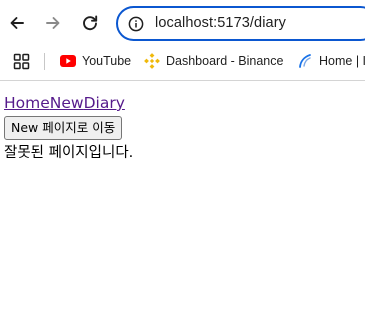 This screenshot has height=326, width=365. What do you see at coordinates (69, 153) in the screenshot?
I see `error-message: 잘못된 페이지입니다.` at bounding box center [69, 153].